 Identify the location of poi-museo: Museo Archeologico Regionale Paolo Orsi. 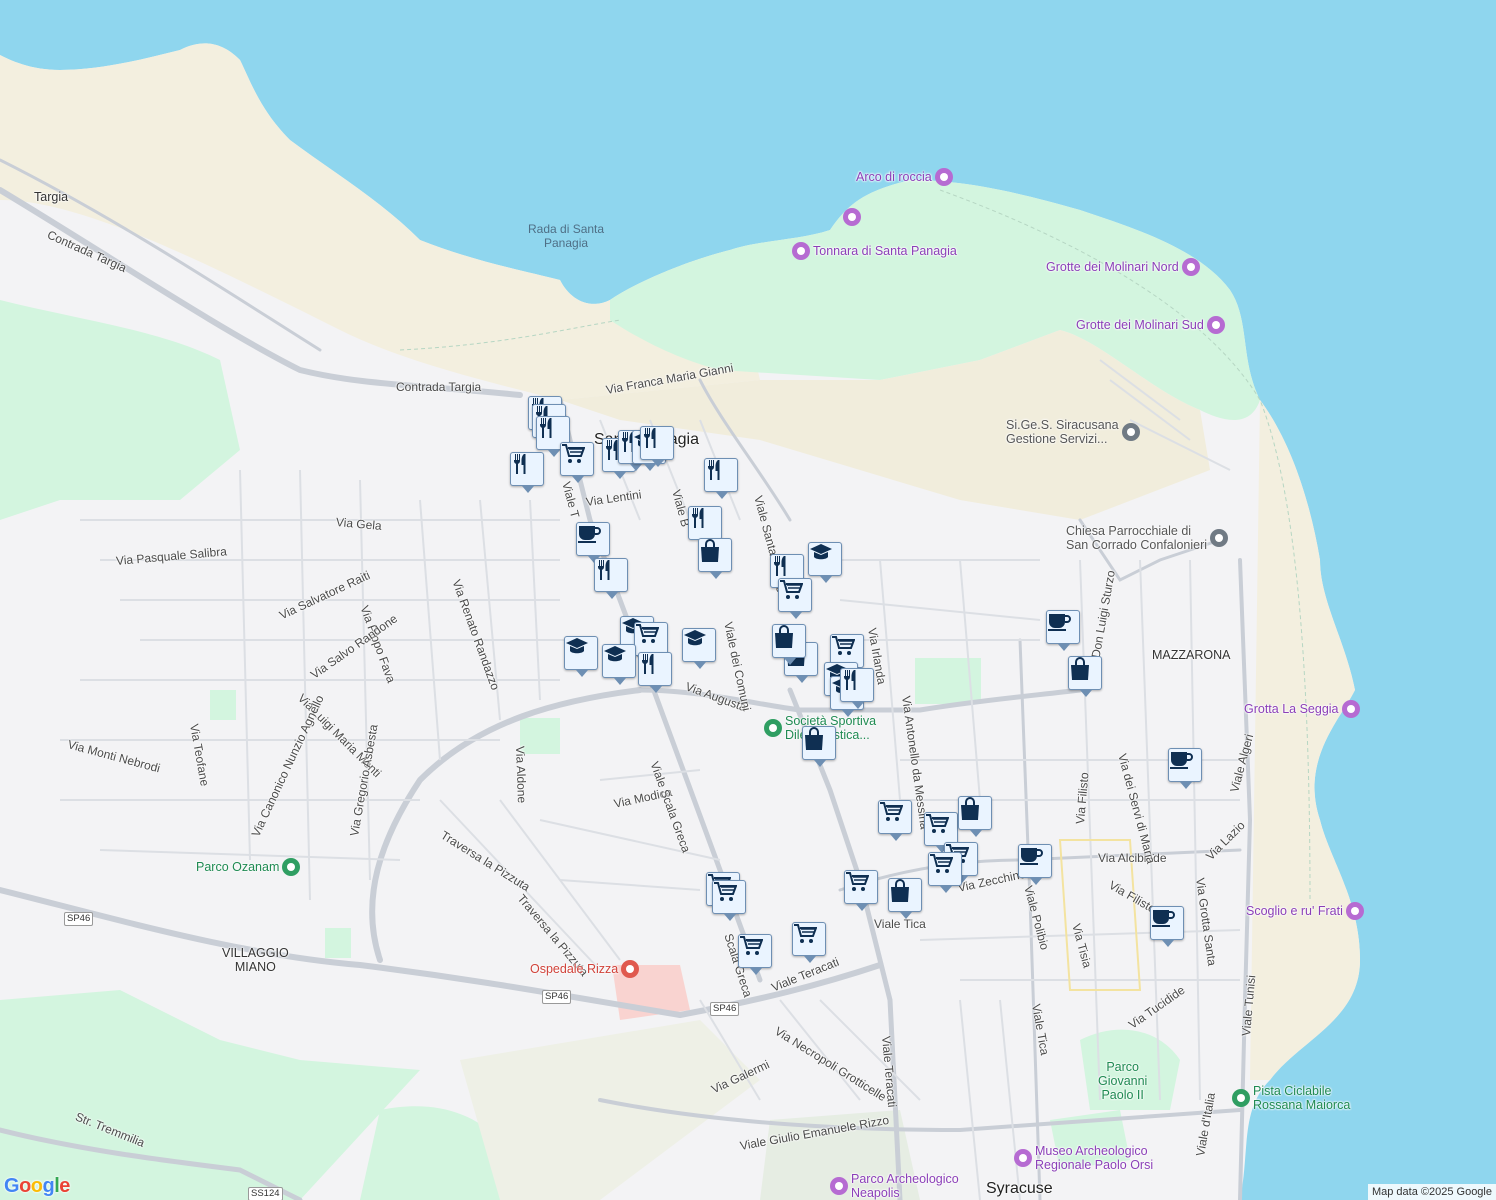
(1083, 1158).